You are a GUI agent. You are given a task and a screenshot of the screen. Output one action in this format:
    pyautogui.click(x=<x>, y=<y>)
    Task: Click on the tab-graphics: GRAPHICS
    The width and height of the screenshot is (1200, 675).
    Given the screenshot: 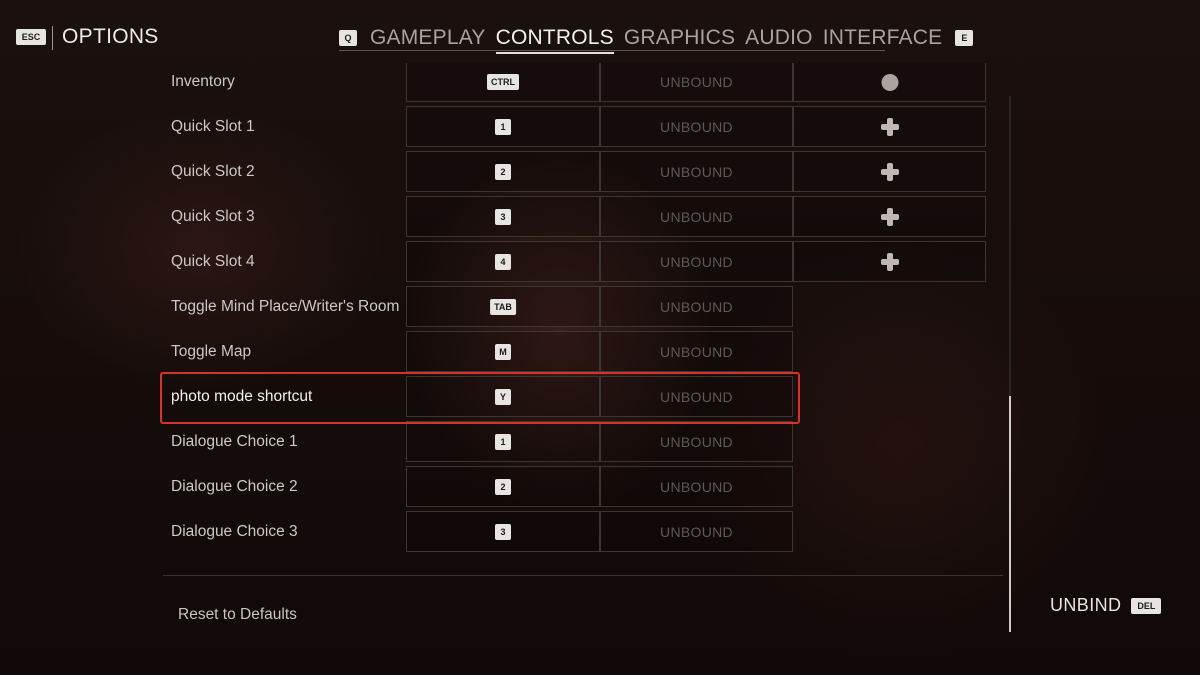 What is the action you would take?
    pyautogui.click(x=679, y=38)
    